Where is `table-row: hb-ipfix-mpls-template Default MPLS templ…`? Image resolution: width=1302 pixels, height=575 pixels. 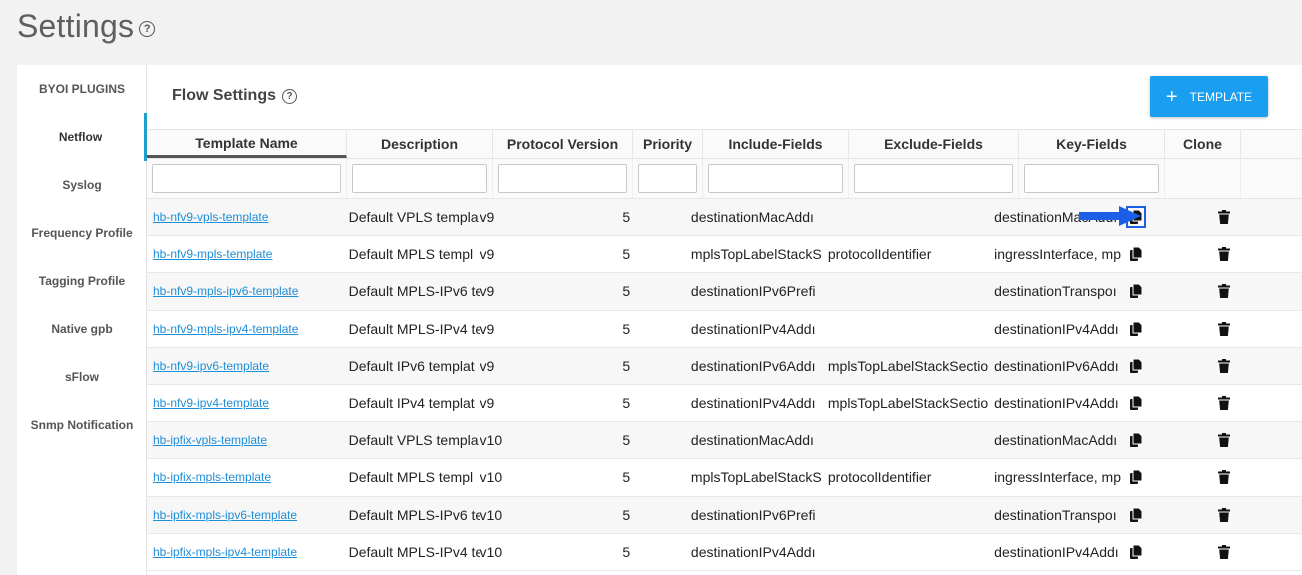 table-row: hb-ipfix-mpls-template Default MPLS templ… is located at coordinates (724, 478).